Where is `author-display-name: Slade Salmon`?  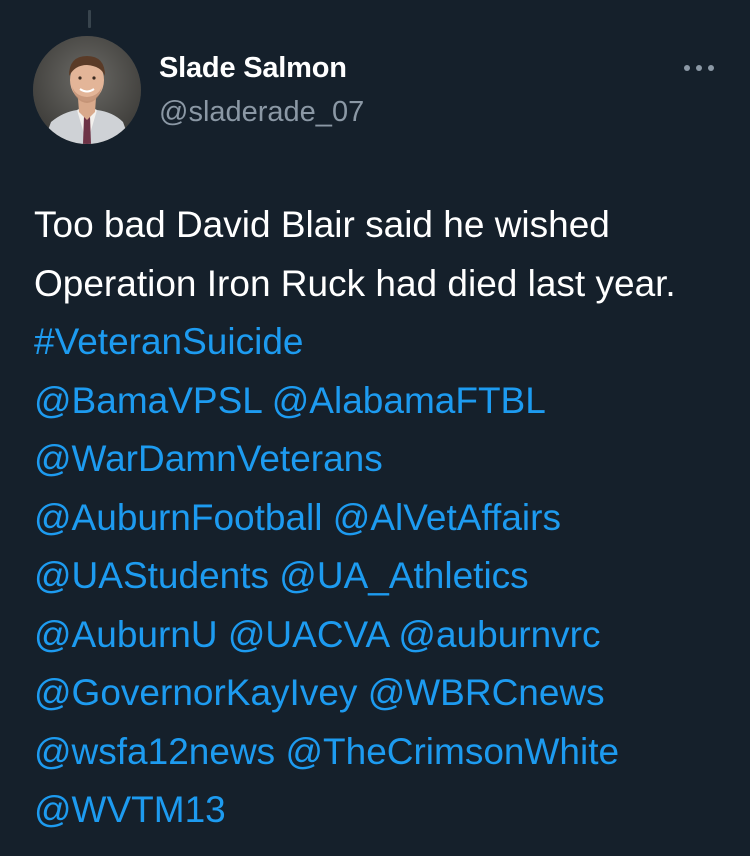
author-display-name: Slade Salmon is located at coordinates (253, 68).